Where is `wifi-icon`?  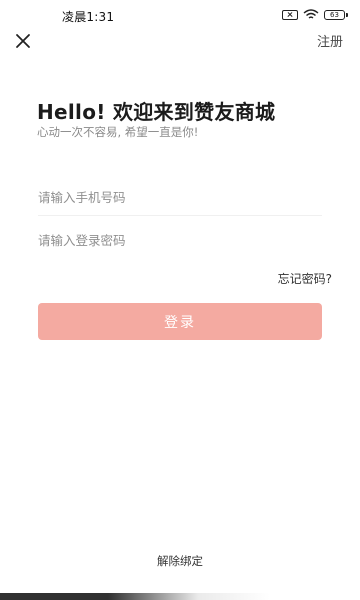 wifi-icon is located at coordinates (311, 14).